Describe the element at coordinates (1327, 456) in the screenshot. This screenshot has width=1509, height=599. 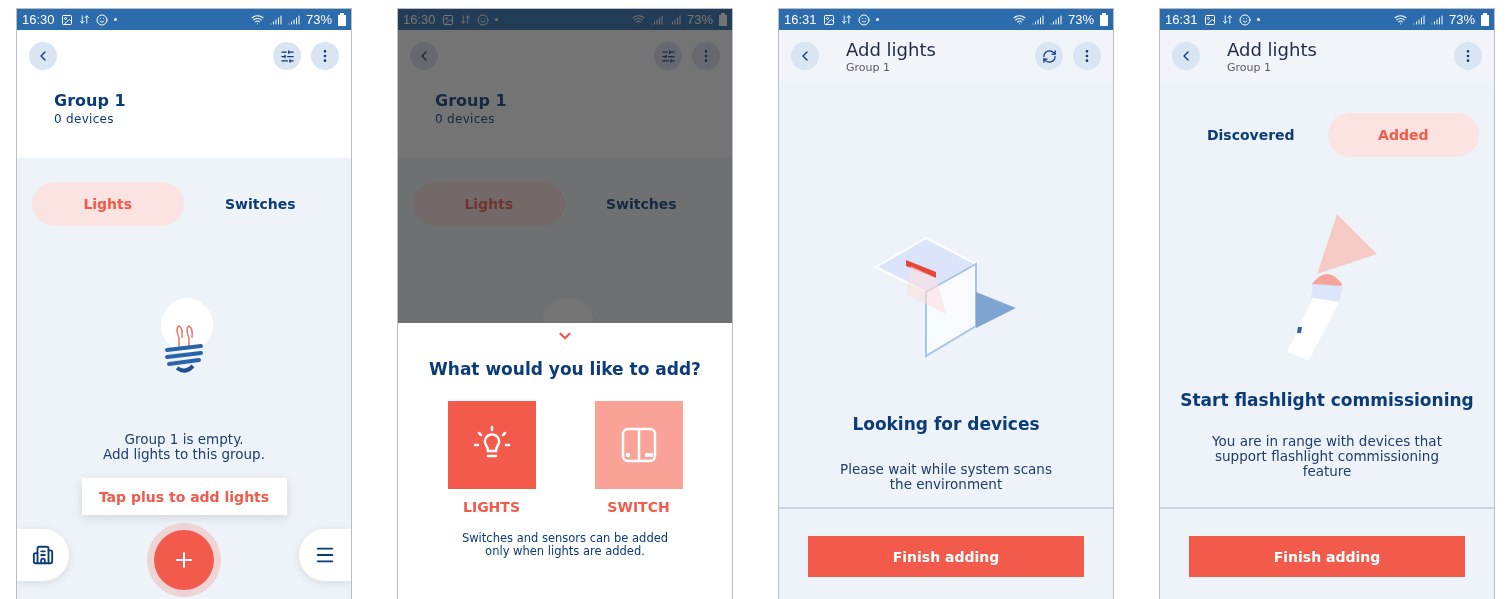
I see `status-description: You are in range with devices that support flashlight commissioning feature` at that location.